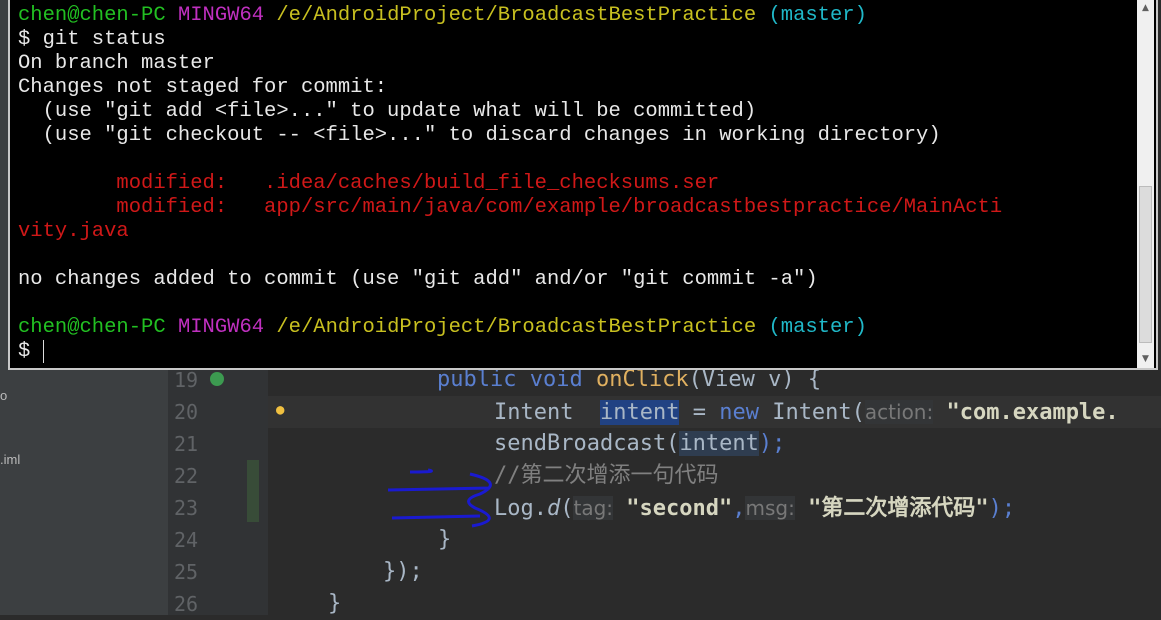 The width and height of the screenshot is (1161, 620). I want to click on code-line-21: sendBroadcast(intent);, so click(639, 444).